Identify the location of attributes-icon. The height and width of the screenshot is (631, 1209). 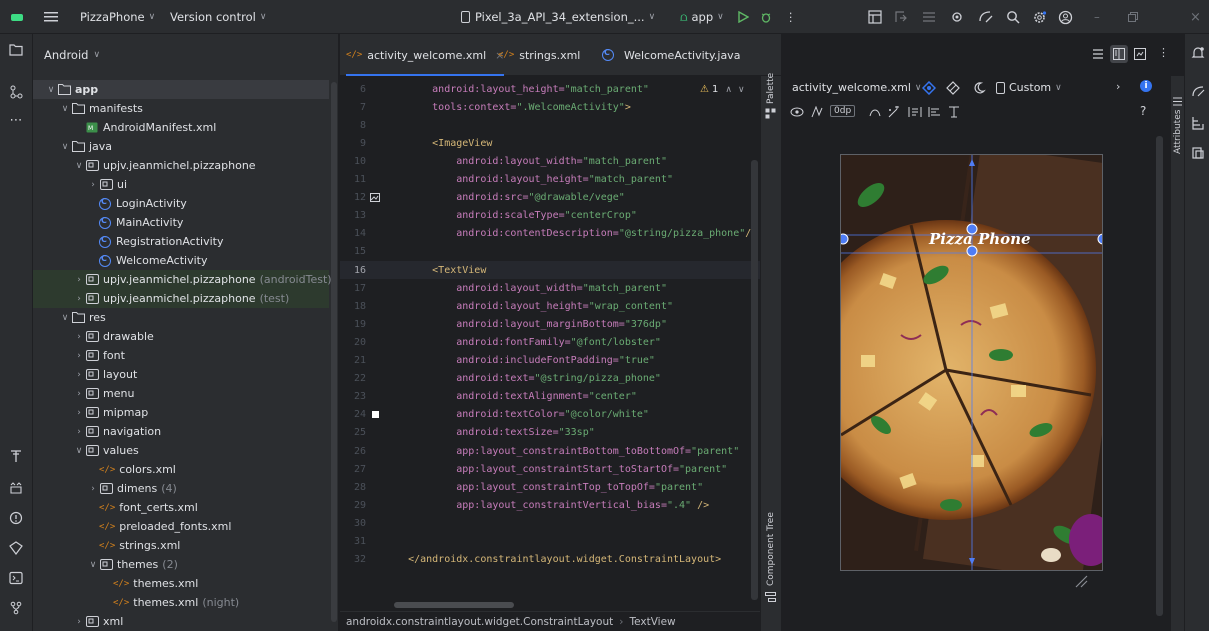
(1178, 102).